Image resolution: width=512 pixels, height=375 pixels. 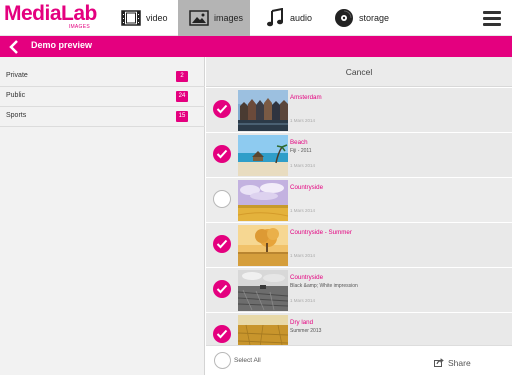 I want to click on share-label: Share, so click(x=459, y=363).